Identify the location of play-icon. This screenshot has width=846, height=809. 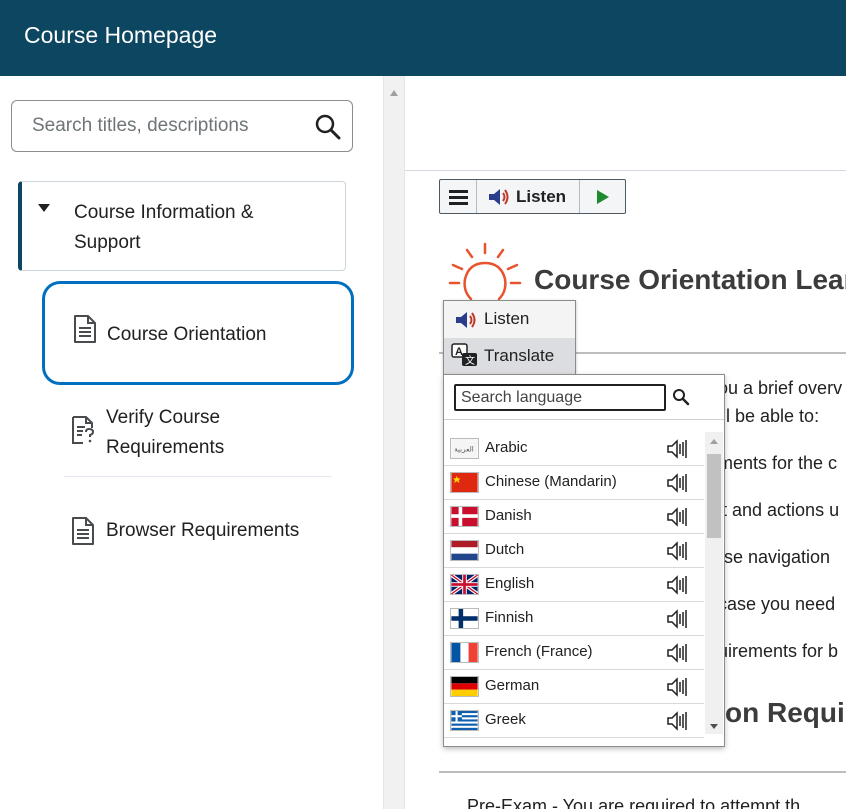
(603, 197).